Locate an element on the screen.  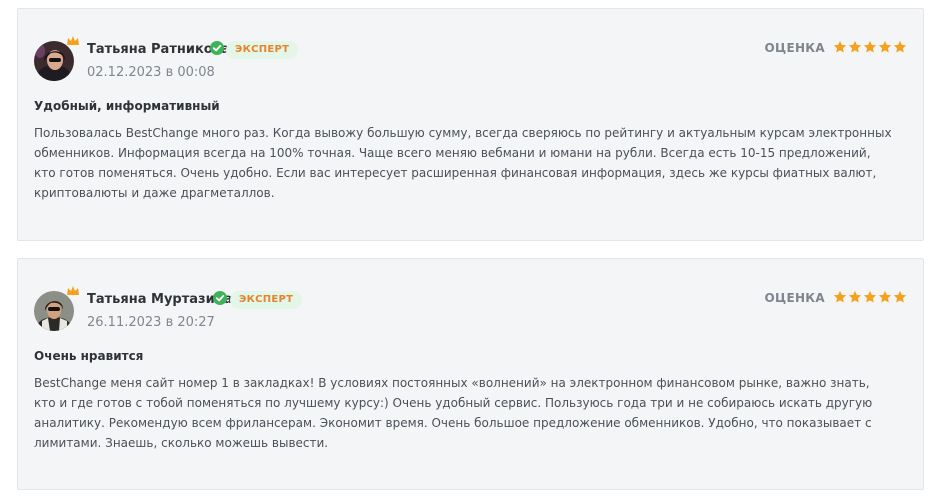
review-date: 02.12.2023 в 00:08 is located at coordinates (151, 72).